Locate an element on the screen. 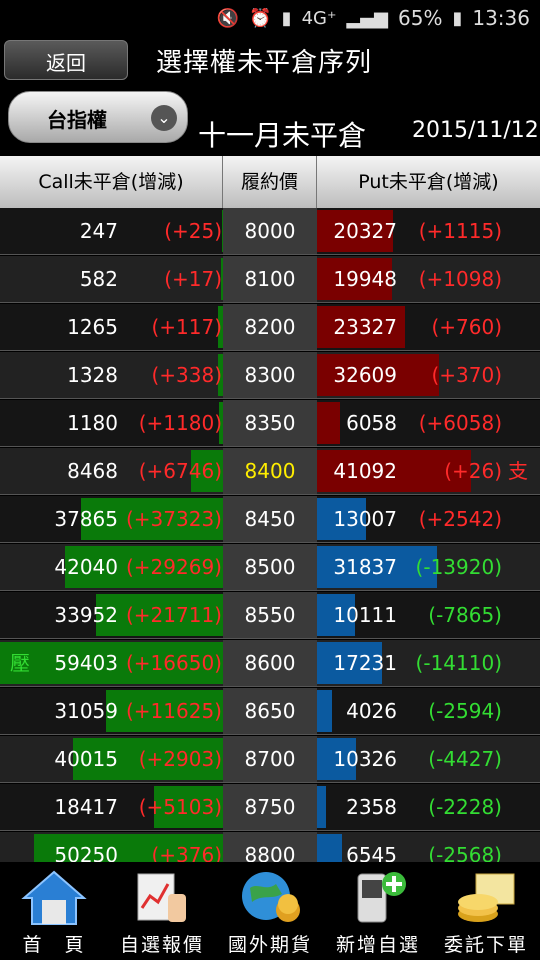 This screenshot has height=960, width=540. strike-price: 8000 is located at coordinates (270, 231).